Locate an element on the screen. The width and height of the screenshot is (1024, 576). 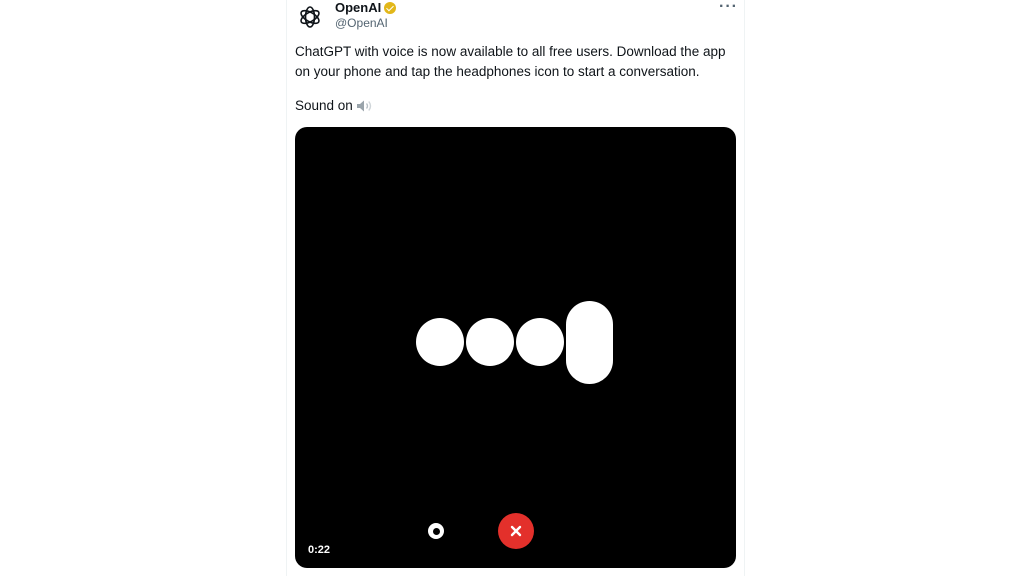
avatar is located at coordinates (310, 17).